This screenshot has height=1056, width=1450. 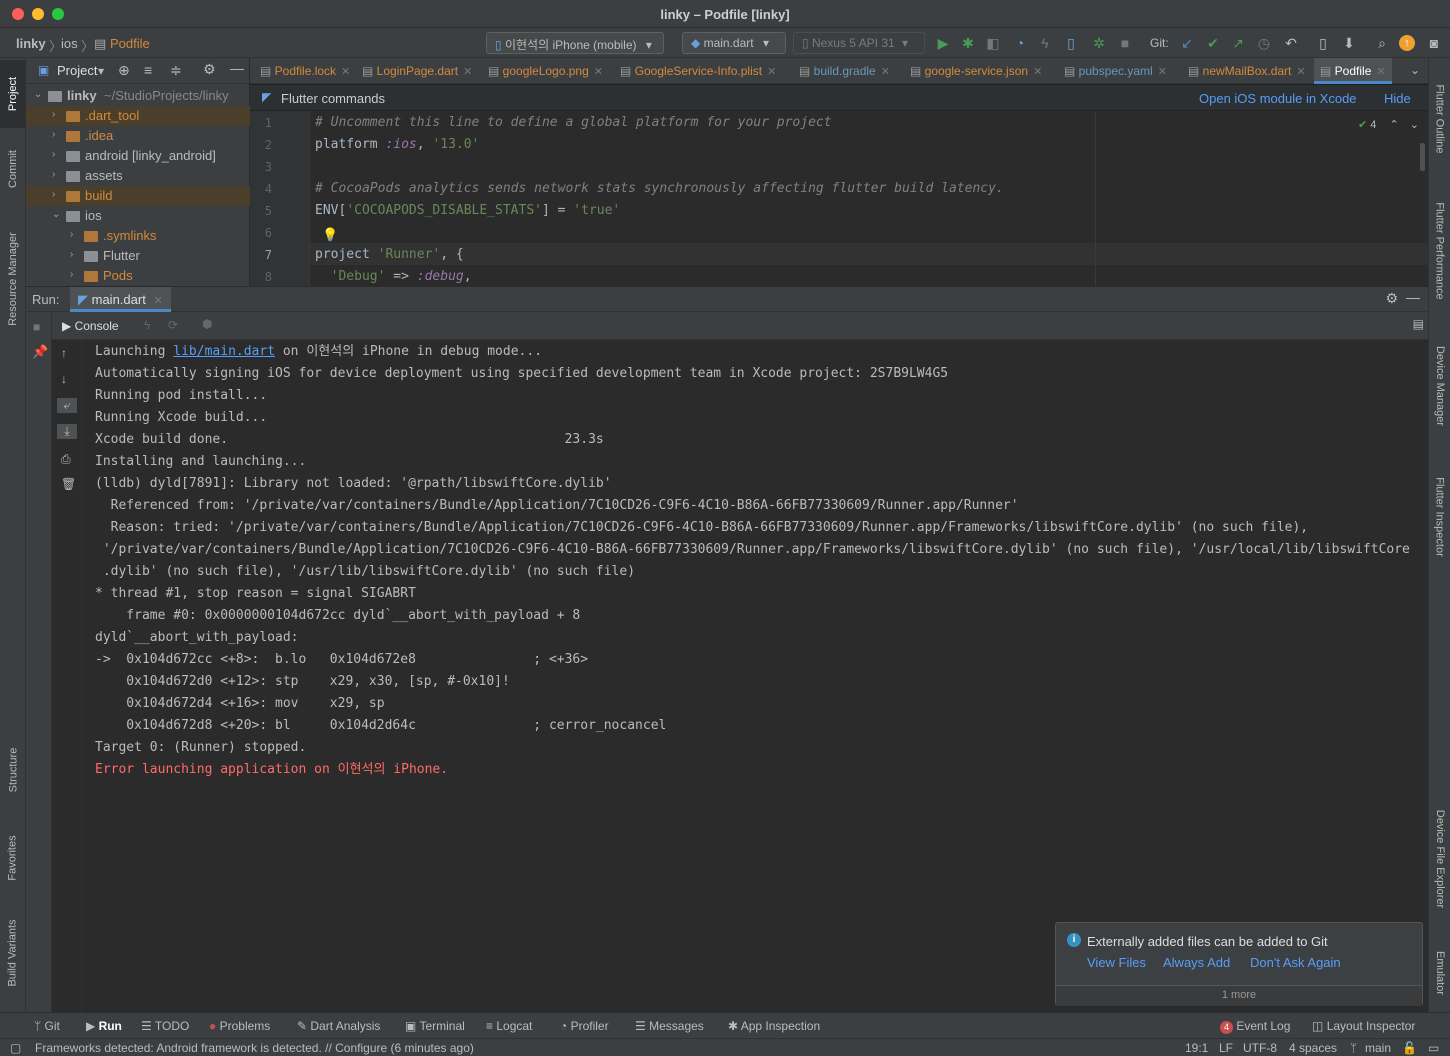 What do you see at coordinates (36, 327) in the screenshot?
I see `stop-icon: ■` at bounding box center [36, 327].